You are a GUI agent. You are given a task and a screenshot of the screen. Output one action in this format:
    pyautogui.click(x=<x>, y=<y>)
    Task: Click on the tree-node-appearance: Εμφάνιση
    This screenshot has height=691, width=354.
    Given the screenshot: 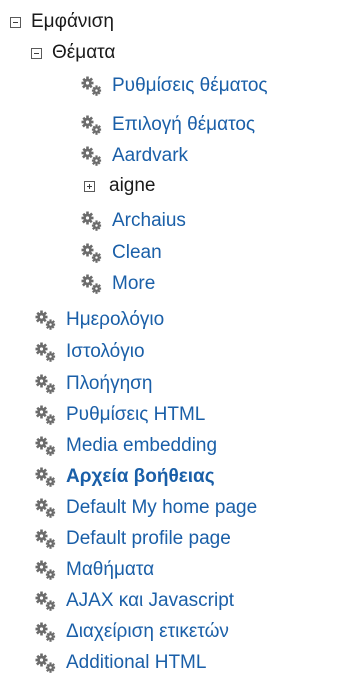 What is the action you would take?
    pyautogui.click(x=62, y=22)
    